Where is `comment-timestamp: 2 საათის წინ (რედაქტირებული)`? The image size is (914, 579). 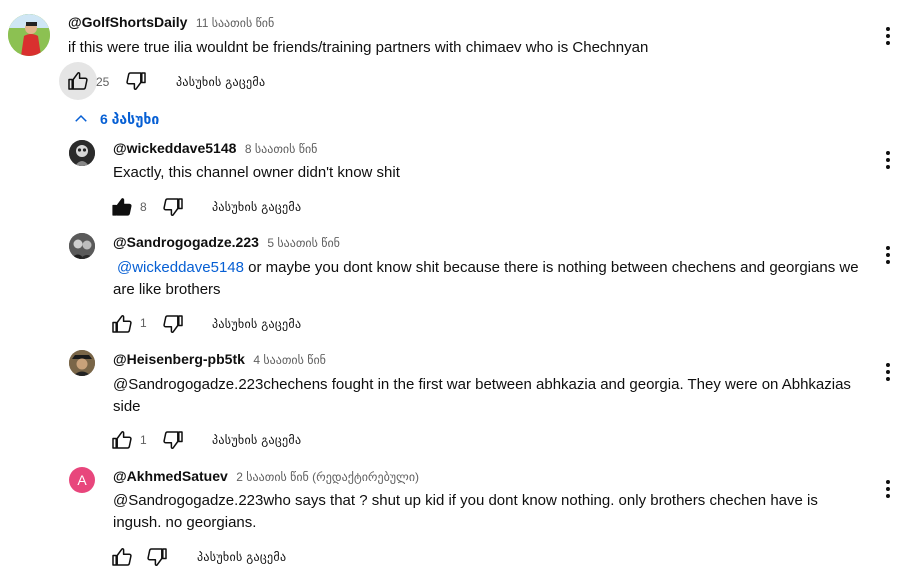 comment-timestamp: 2 საათის წინ (რედაქტირებული) is located at coordinates (327, 477).